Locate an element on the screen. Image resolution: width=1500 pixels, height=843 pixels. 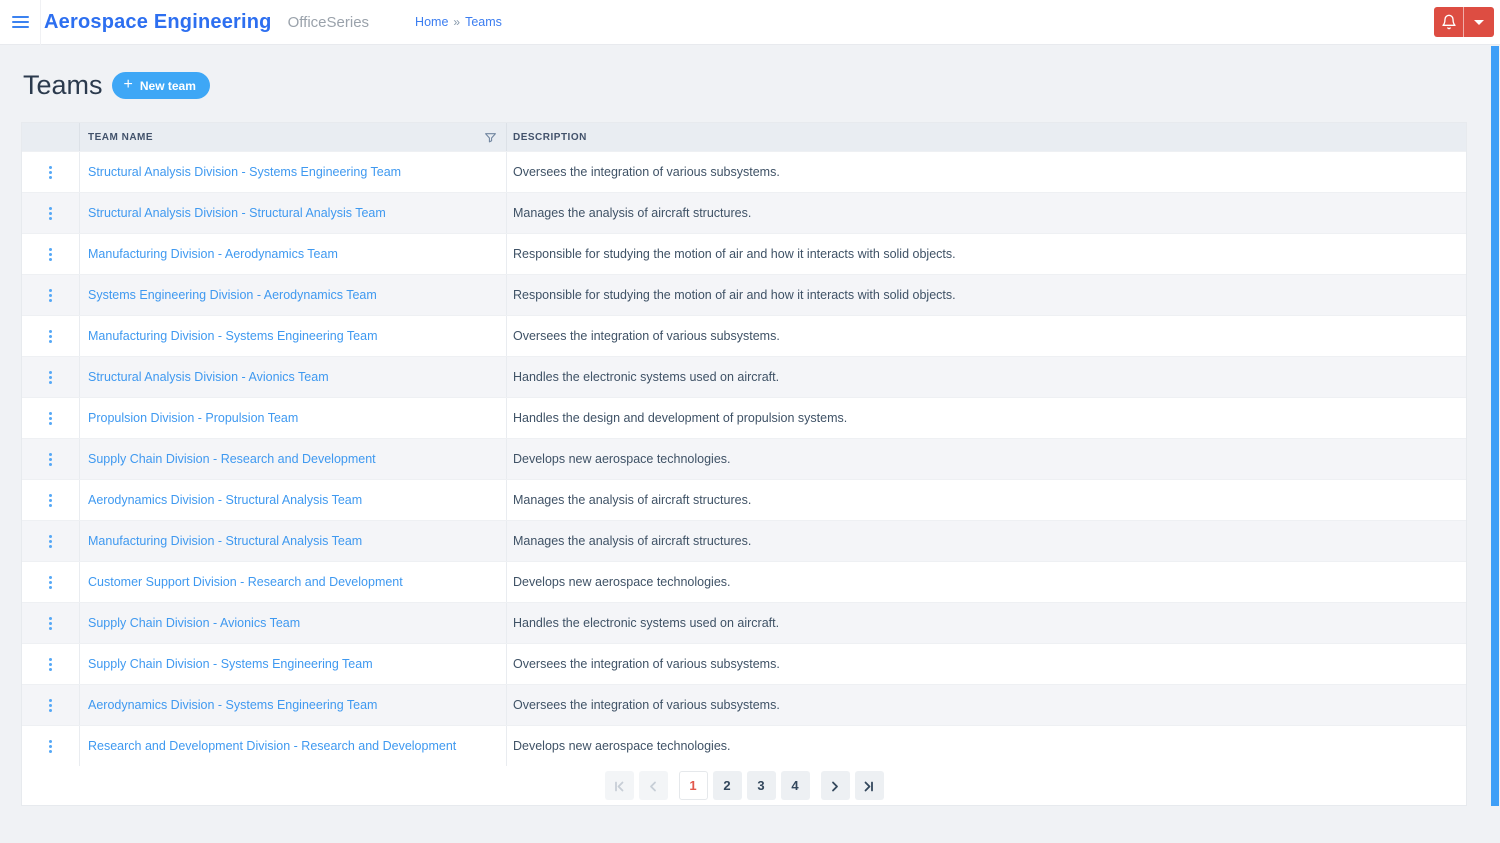
pagination-first-button is located at coordinates (619, 785).